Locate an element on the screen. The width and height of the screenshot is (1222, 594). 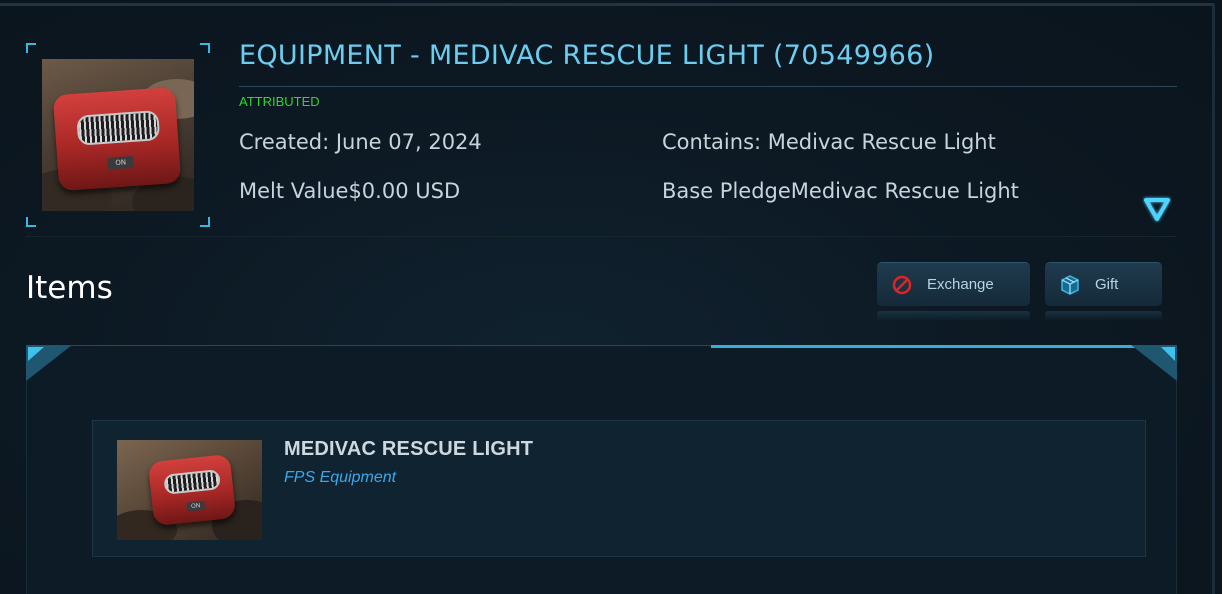
triangle-down-icon is located at coordinates (1157, 209).